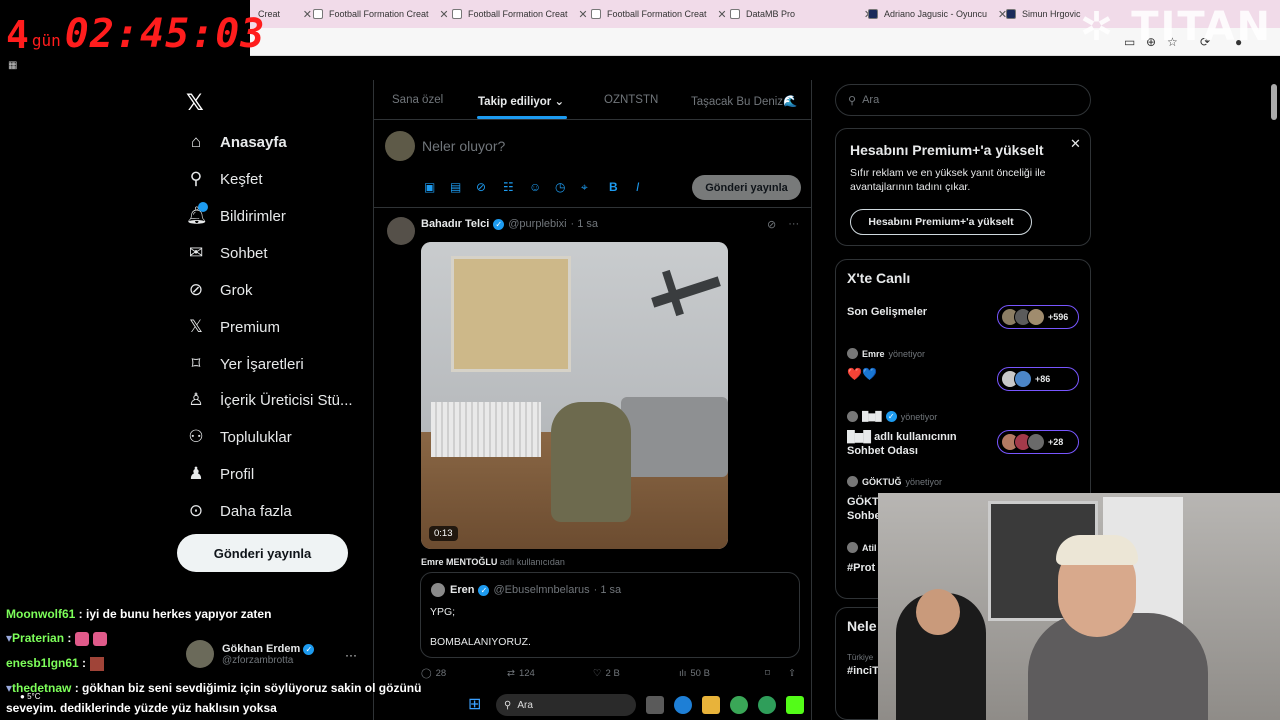 The width and height of the screenshot is (1280, 720). What do you see at coordinates (655, 705) in the screenshot?
I see `file-icon` at bounding box center [655, 705].